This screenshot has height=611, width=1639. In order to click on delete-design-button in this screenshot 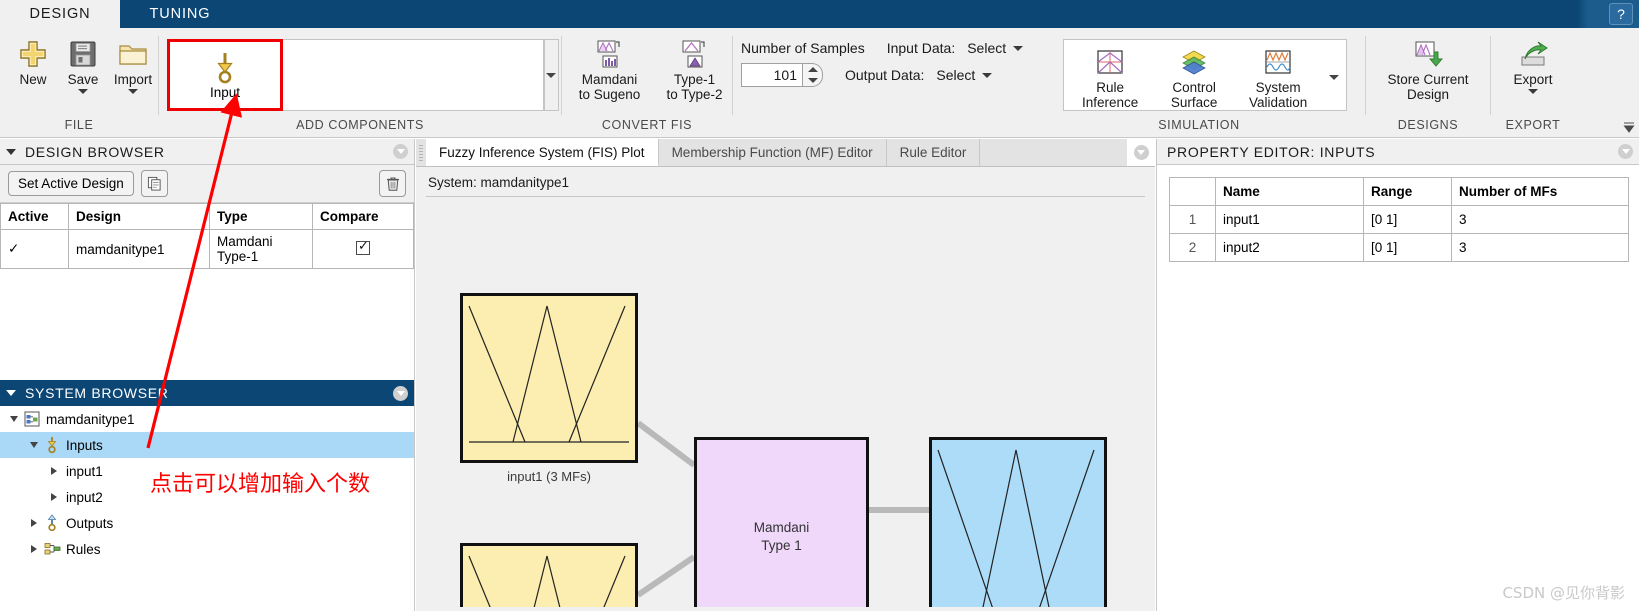, I will do `click(392, 183)`.